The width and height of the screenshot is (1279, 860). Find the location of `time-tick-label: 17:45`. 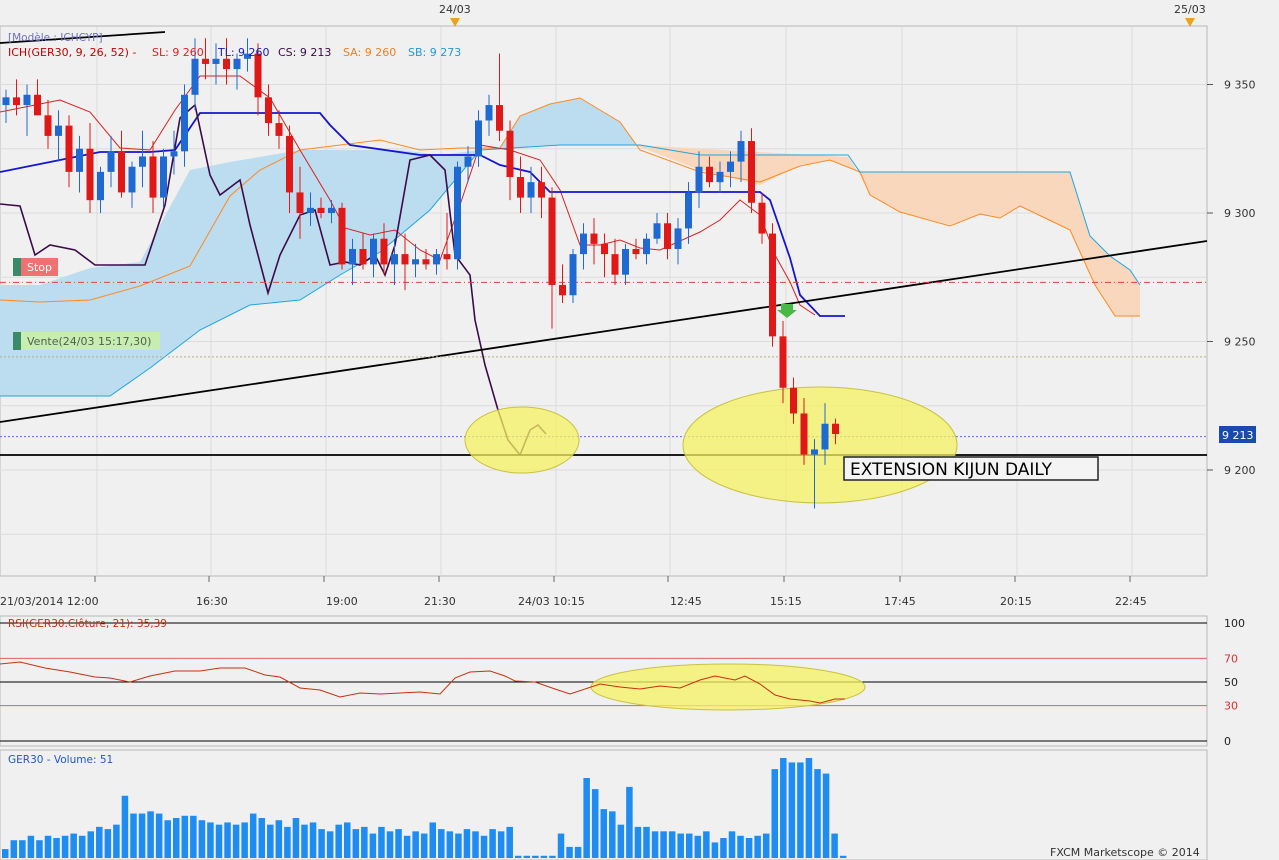

time-tick-label: 17:45 is located at coordinates (900, 601).